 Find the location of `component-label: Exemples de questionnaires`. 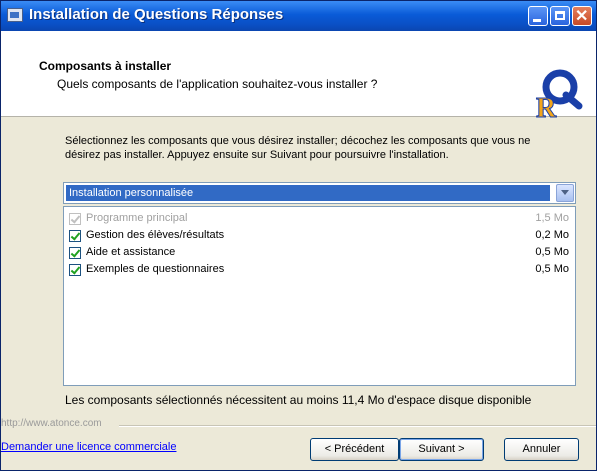

component-label: Exemples de questionnaires is located at coordinates (155, 269).